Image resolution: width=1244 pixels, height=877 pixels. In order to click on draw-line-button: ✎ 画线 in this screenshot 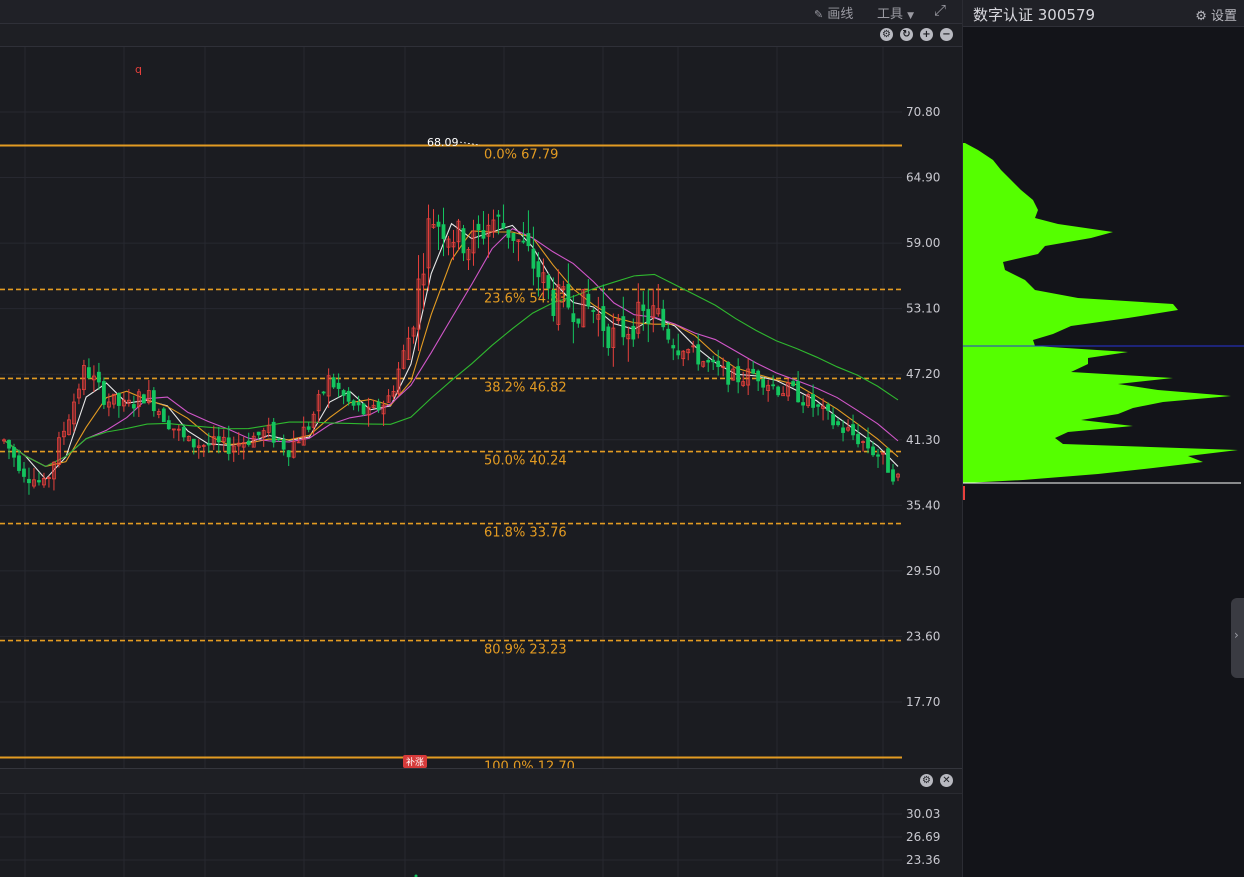, I will do `click(833, 12)`.